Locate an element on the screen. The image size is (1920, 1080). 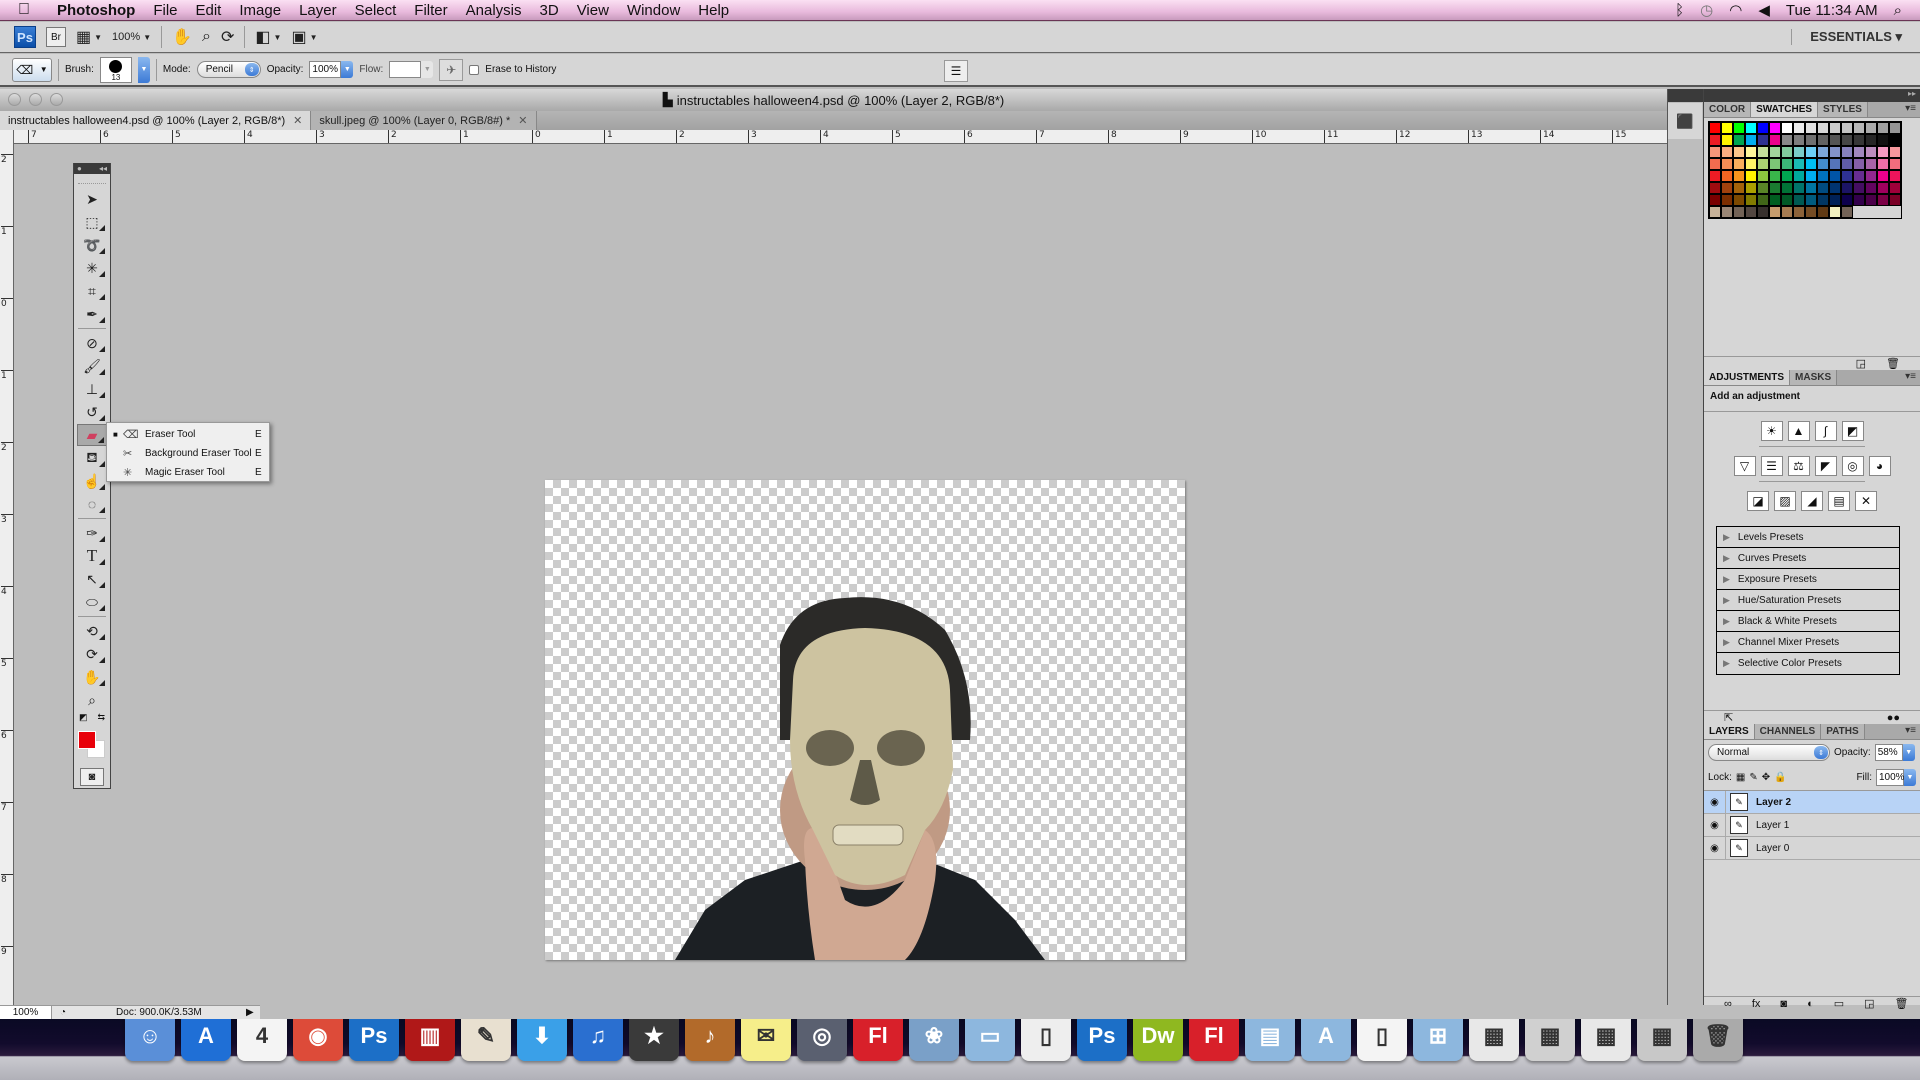
preset-black-white: ▶ Black & White Presets is located at coordinates (1808, 621).